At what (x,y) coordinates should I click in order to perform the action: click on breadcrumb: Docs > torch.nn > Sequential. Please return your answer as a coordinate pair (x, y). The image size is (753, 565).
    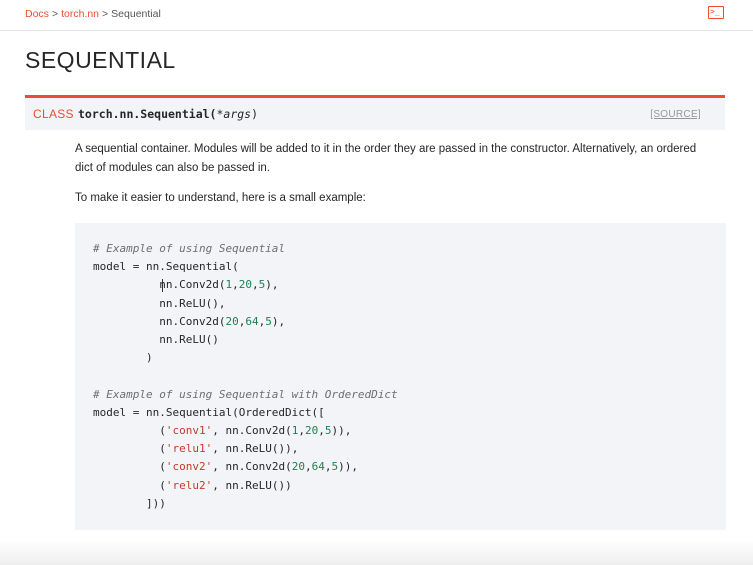
    Looking at the image, I should click on (93, 14).